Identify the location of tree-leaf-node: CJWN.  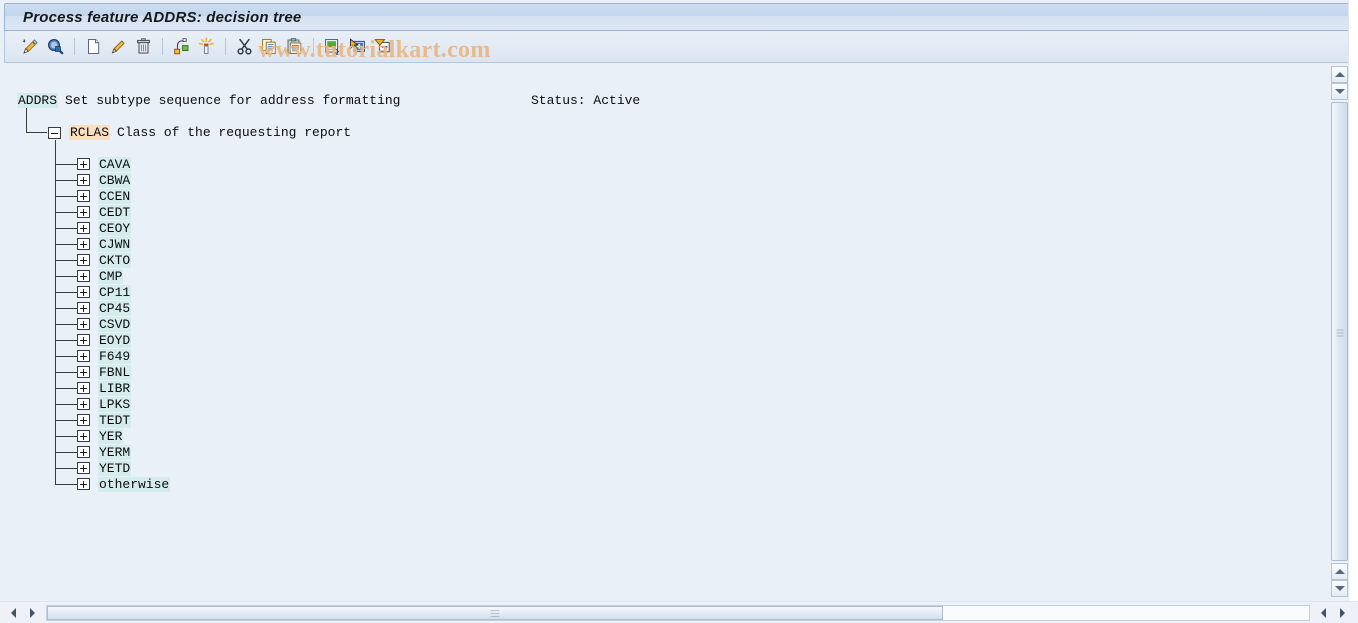
(104, 244).